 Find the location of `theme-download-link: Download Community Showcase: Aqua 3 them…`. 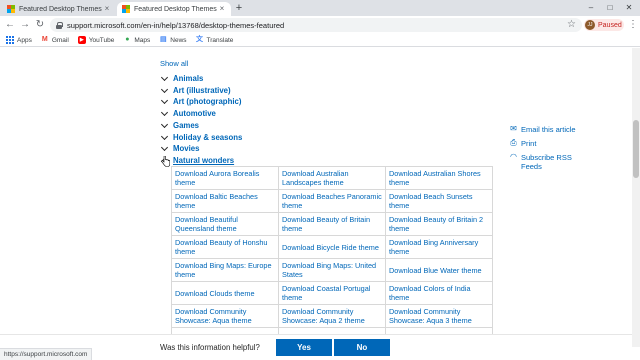

theme-download-link: Download Community Showcase: Aqua 3 them… is located at coordinates (439, 316).